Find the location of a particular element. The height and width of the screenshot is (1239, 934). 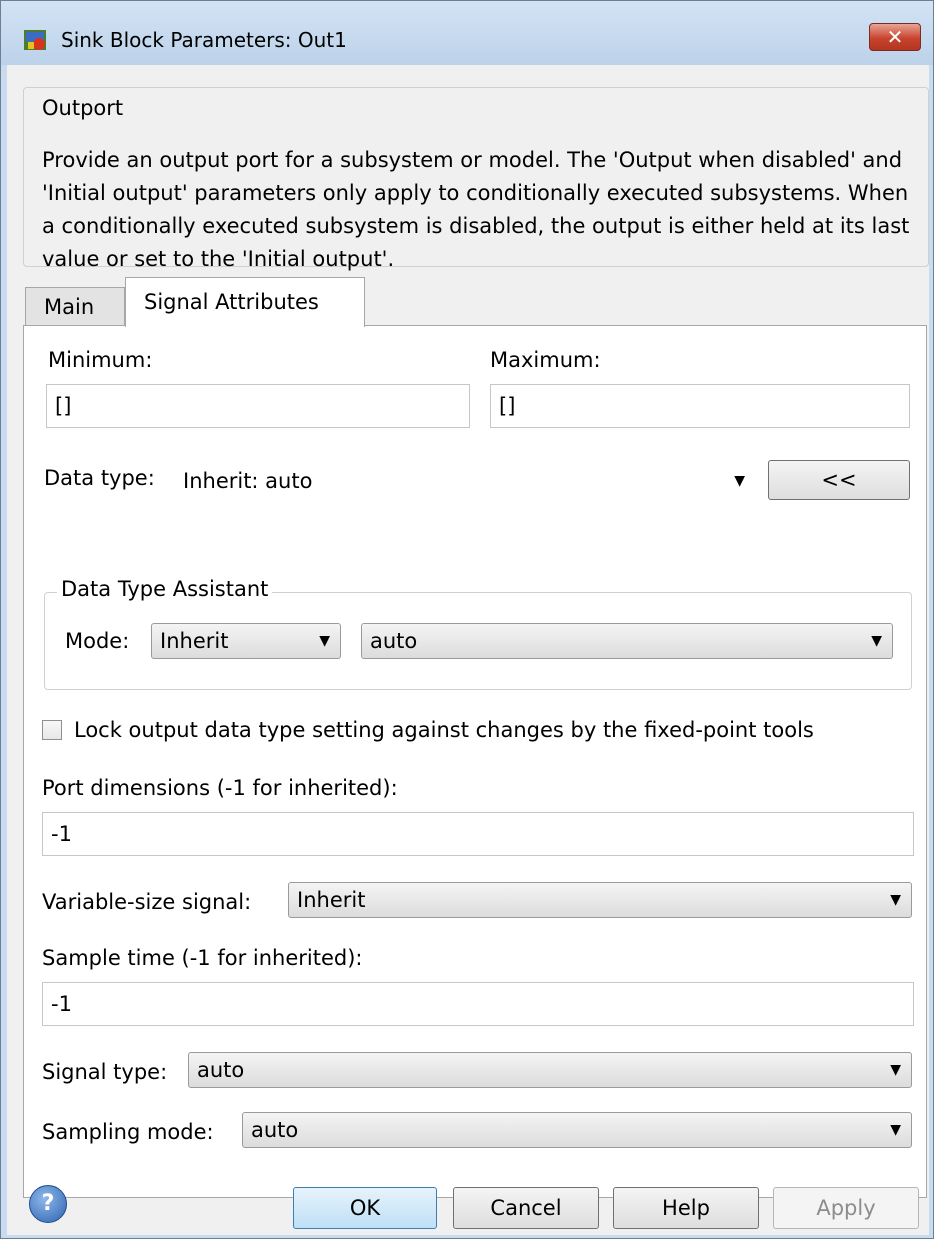

tab-main: Main is located at coordinates (75, 306).